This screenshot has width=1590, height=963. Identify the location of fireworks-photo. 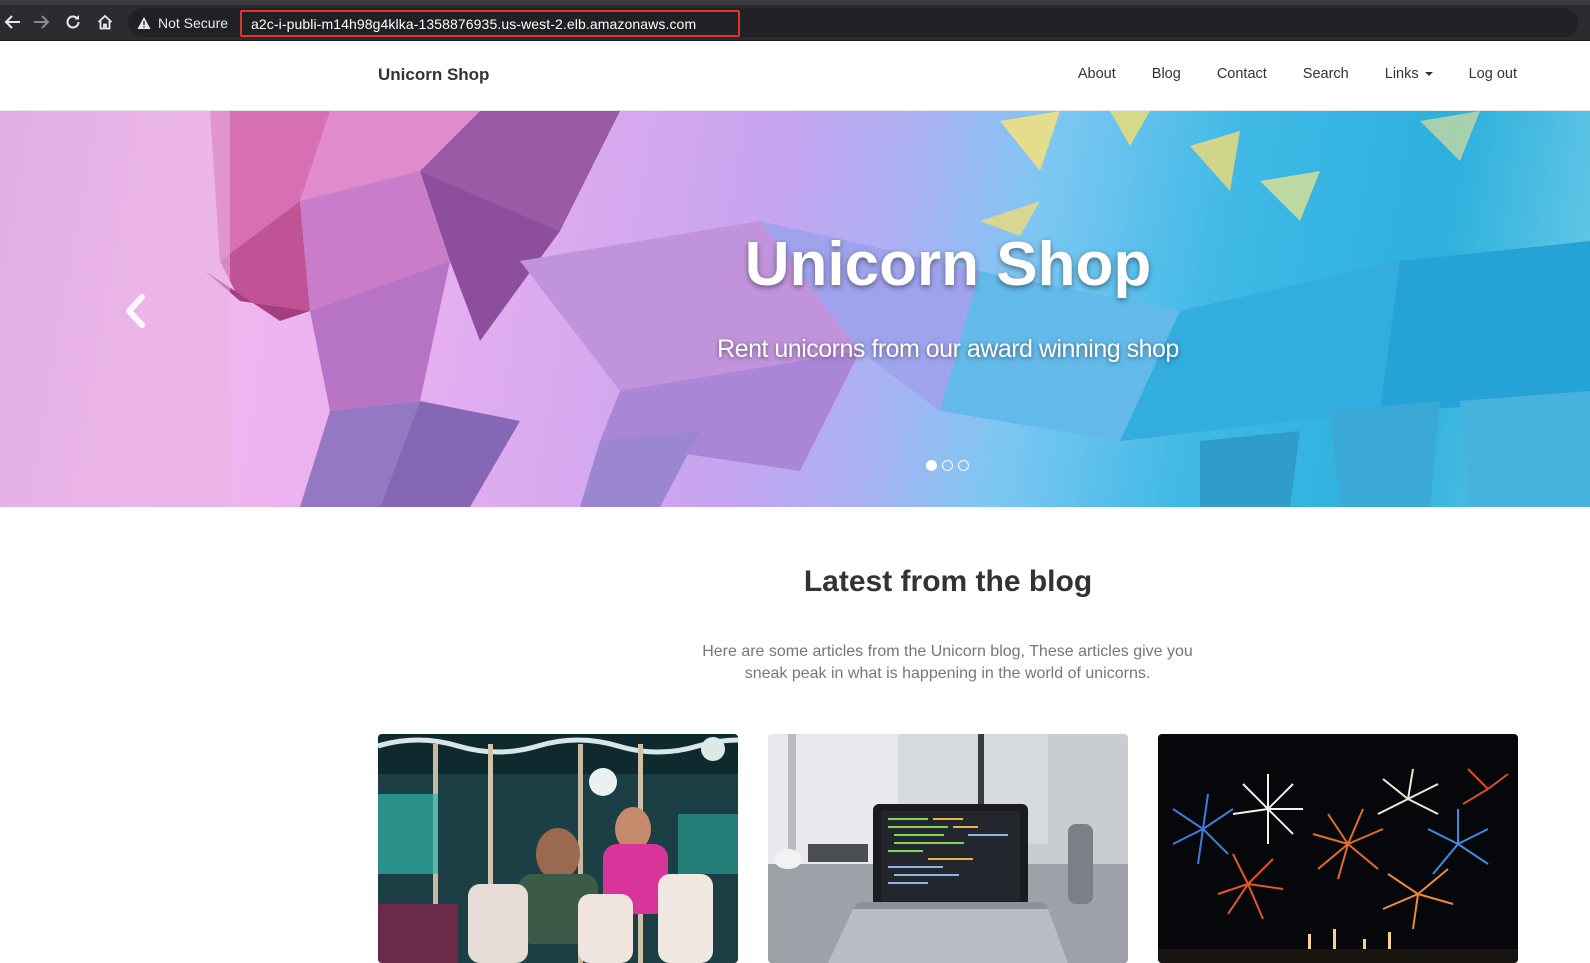
(1338, 848).